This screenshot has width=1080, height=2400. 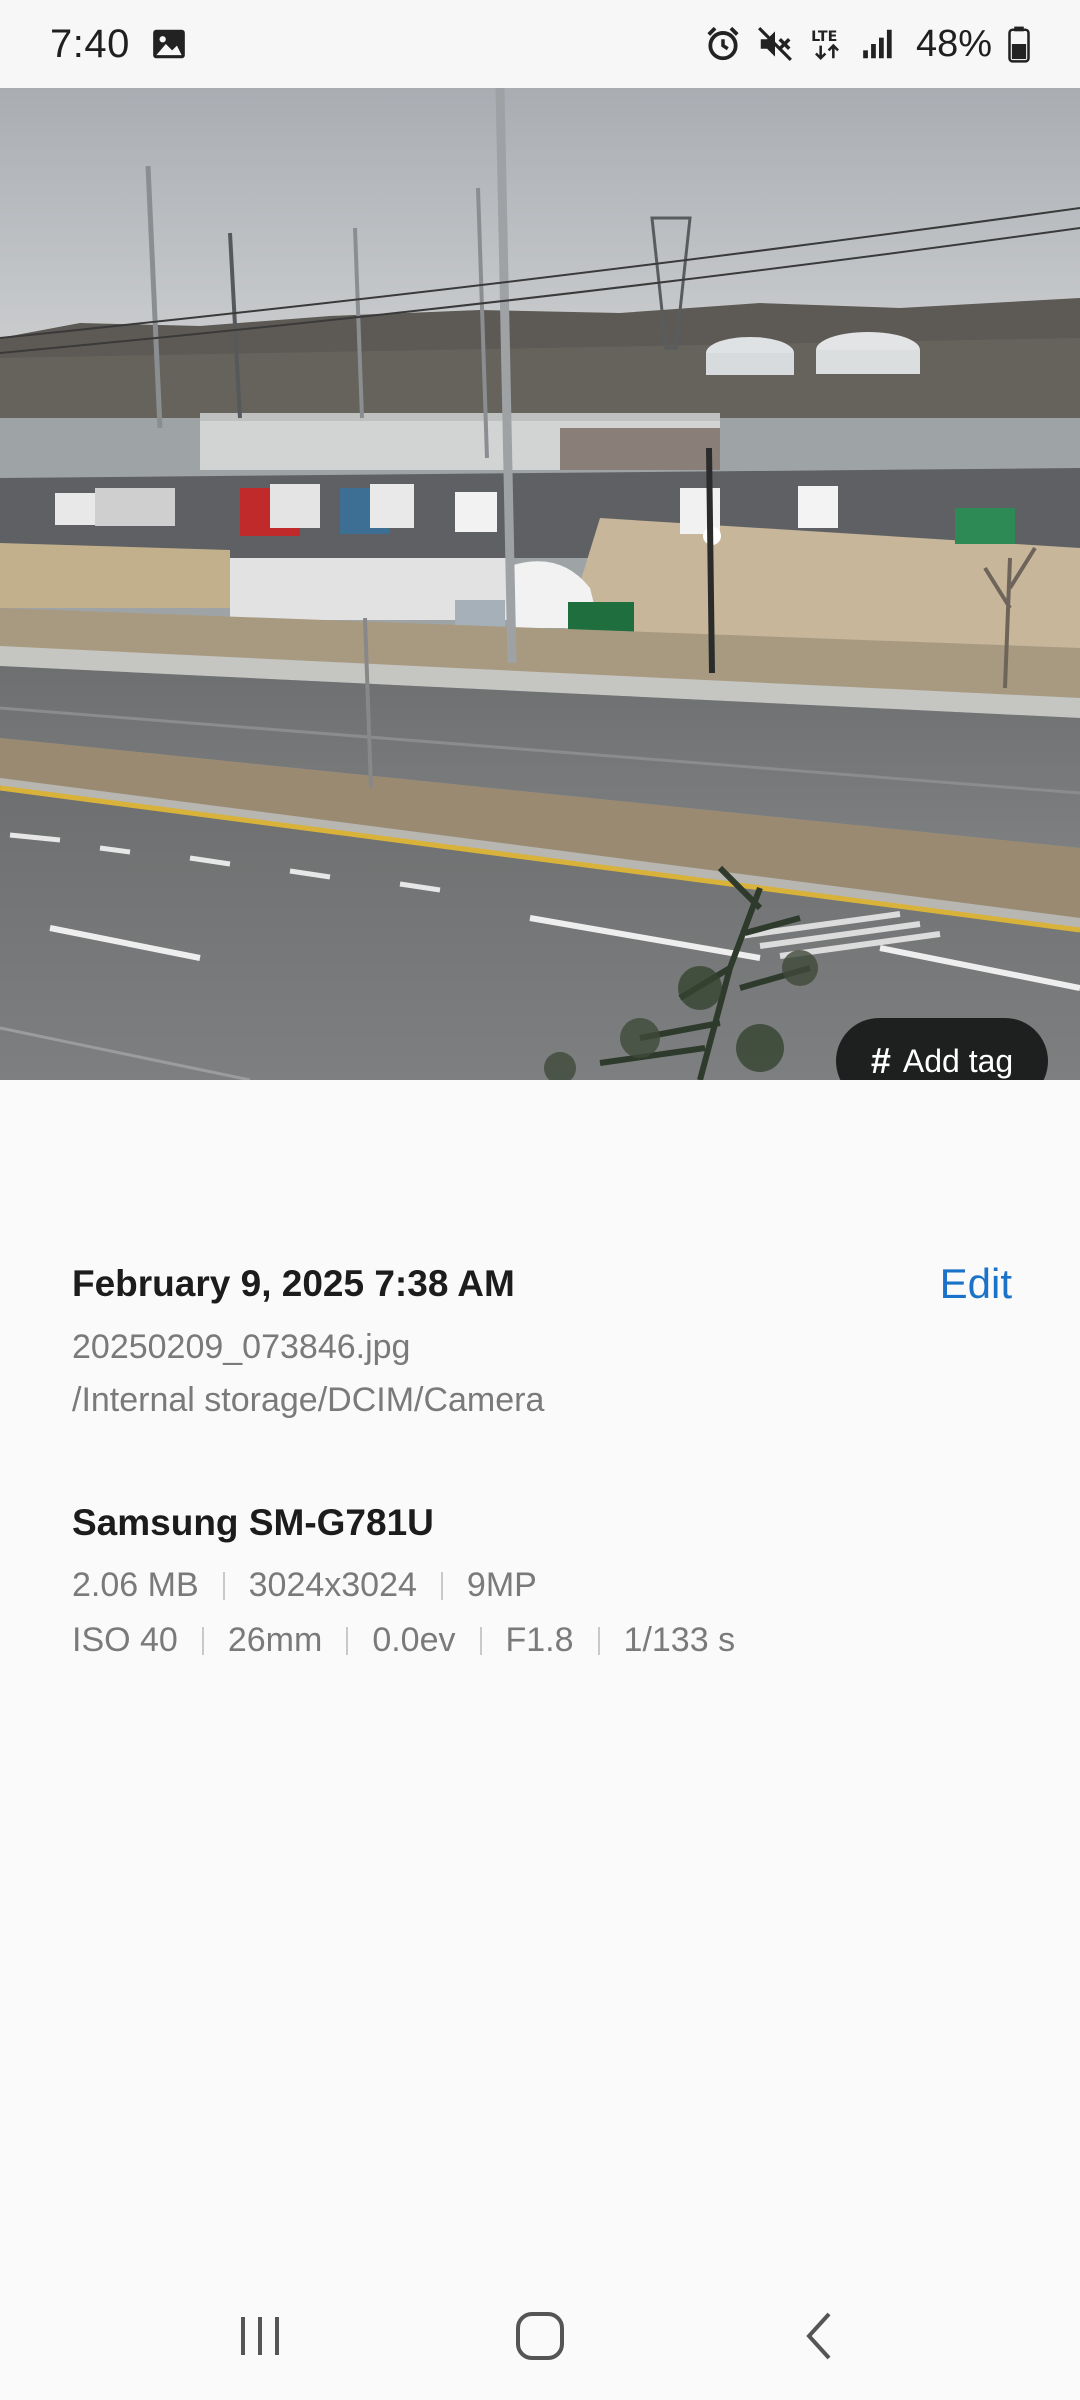 What do you see at coordinates (775, 44) in the screenshot?
I see `mute-icon` at bounding box center [775, 44].